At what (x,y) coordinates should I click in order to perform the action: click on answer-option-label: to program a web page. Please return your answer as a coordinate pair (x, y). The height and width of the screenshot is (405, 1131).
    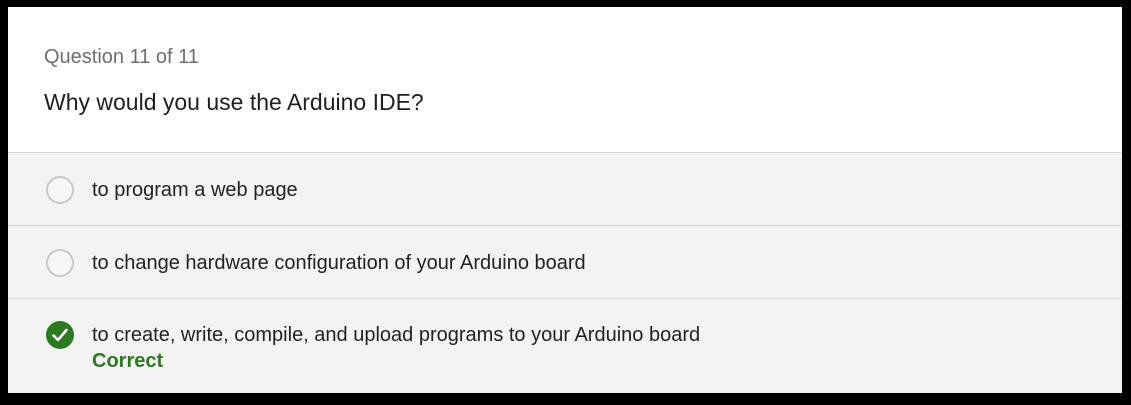
    Looking at the image, I should click on (195, 190).